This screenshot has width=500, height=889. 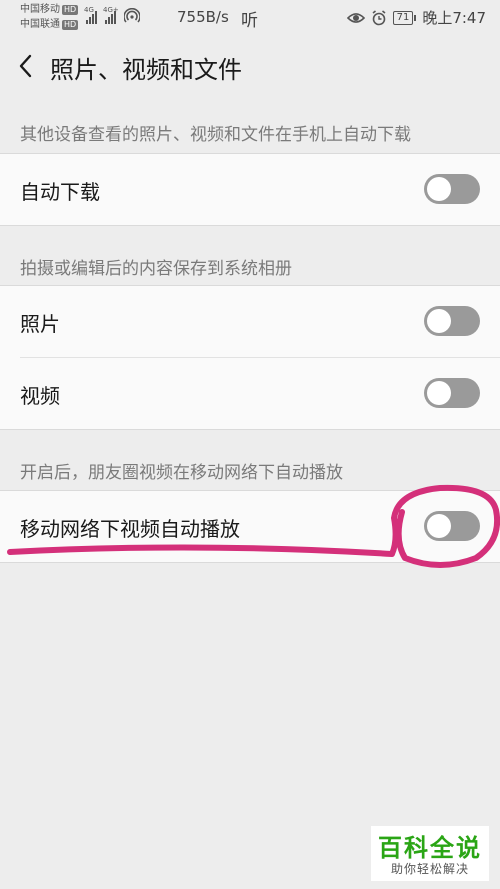 What do you see at coordinates (250, 321) in the screenshot?
I see `setting-row-photos: 照片` at bounding box center [250, 321].